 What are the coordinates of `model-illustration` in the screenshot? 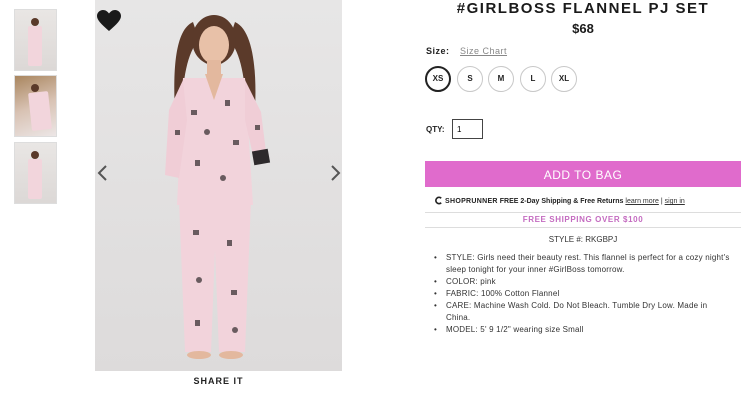 It's located at (218, 187).